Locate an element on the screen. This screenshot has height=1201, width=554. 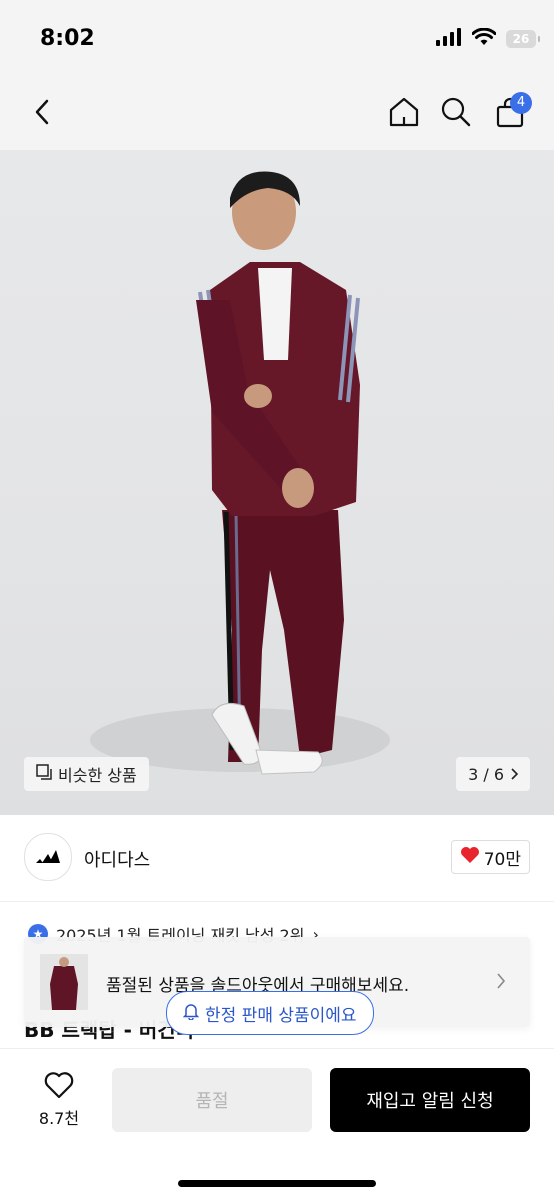
home-icon is located at coordinates (404, 114).